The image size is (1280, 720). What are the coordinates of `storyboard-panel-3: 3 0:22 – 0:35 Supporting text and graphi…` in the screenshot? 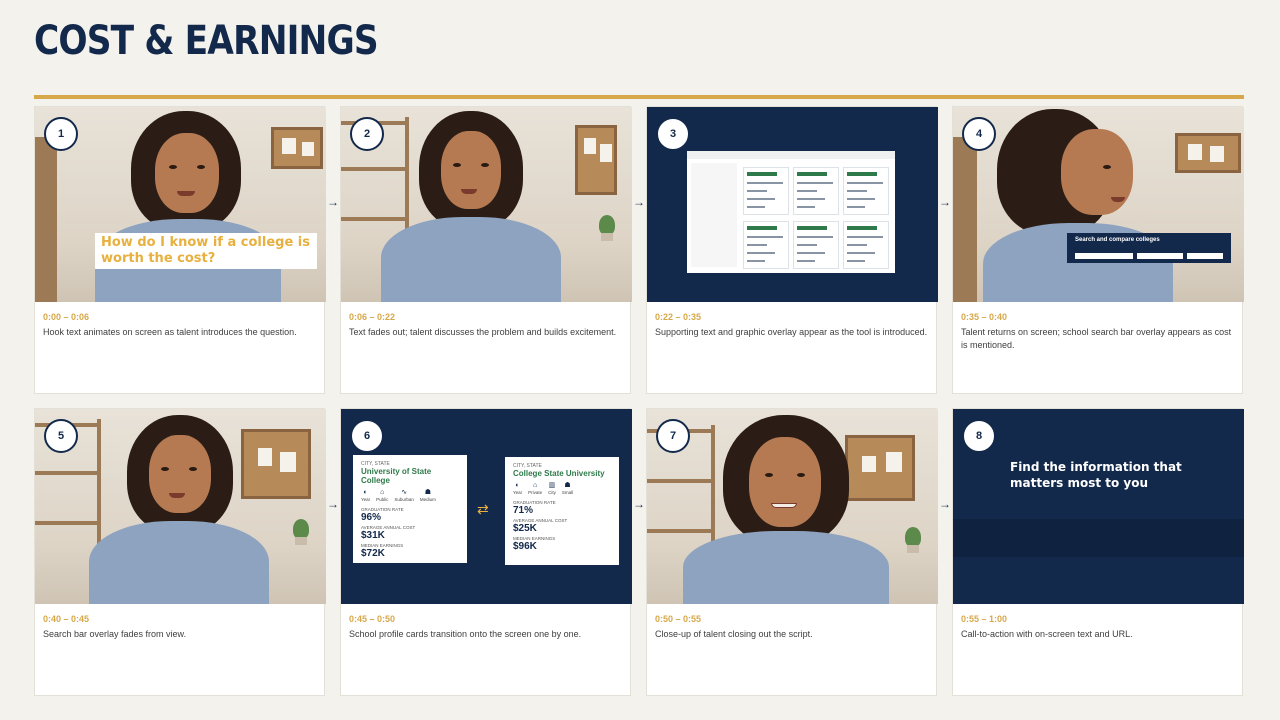 It's located at (792, 250).